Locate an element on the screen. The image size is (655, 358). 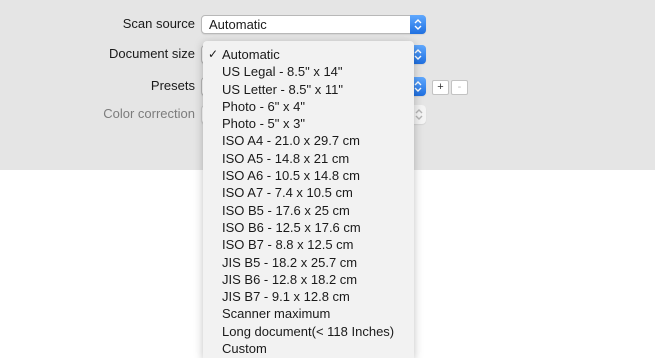
menu-item-label: JIS B6 - 12.8 x 18.2 cm is located at coordinates (290, 279).